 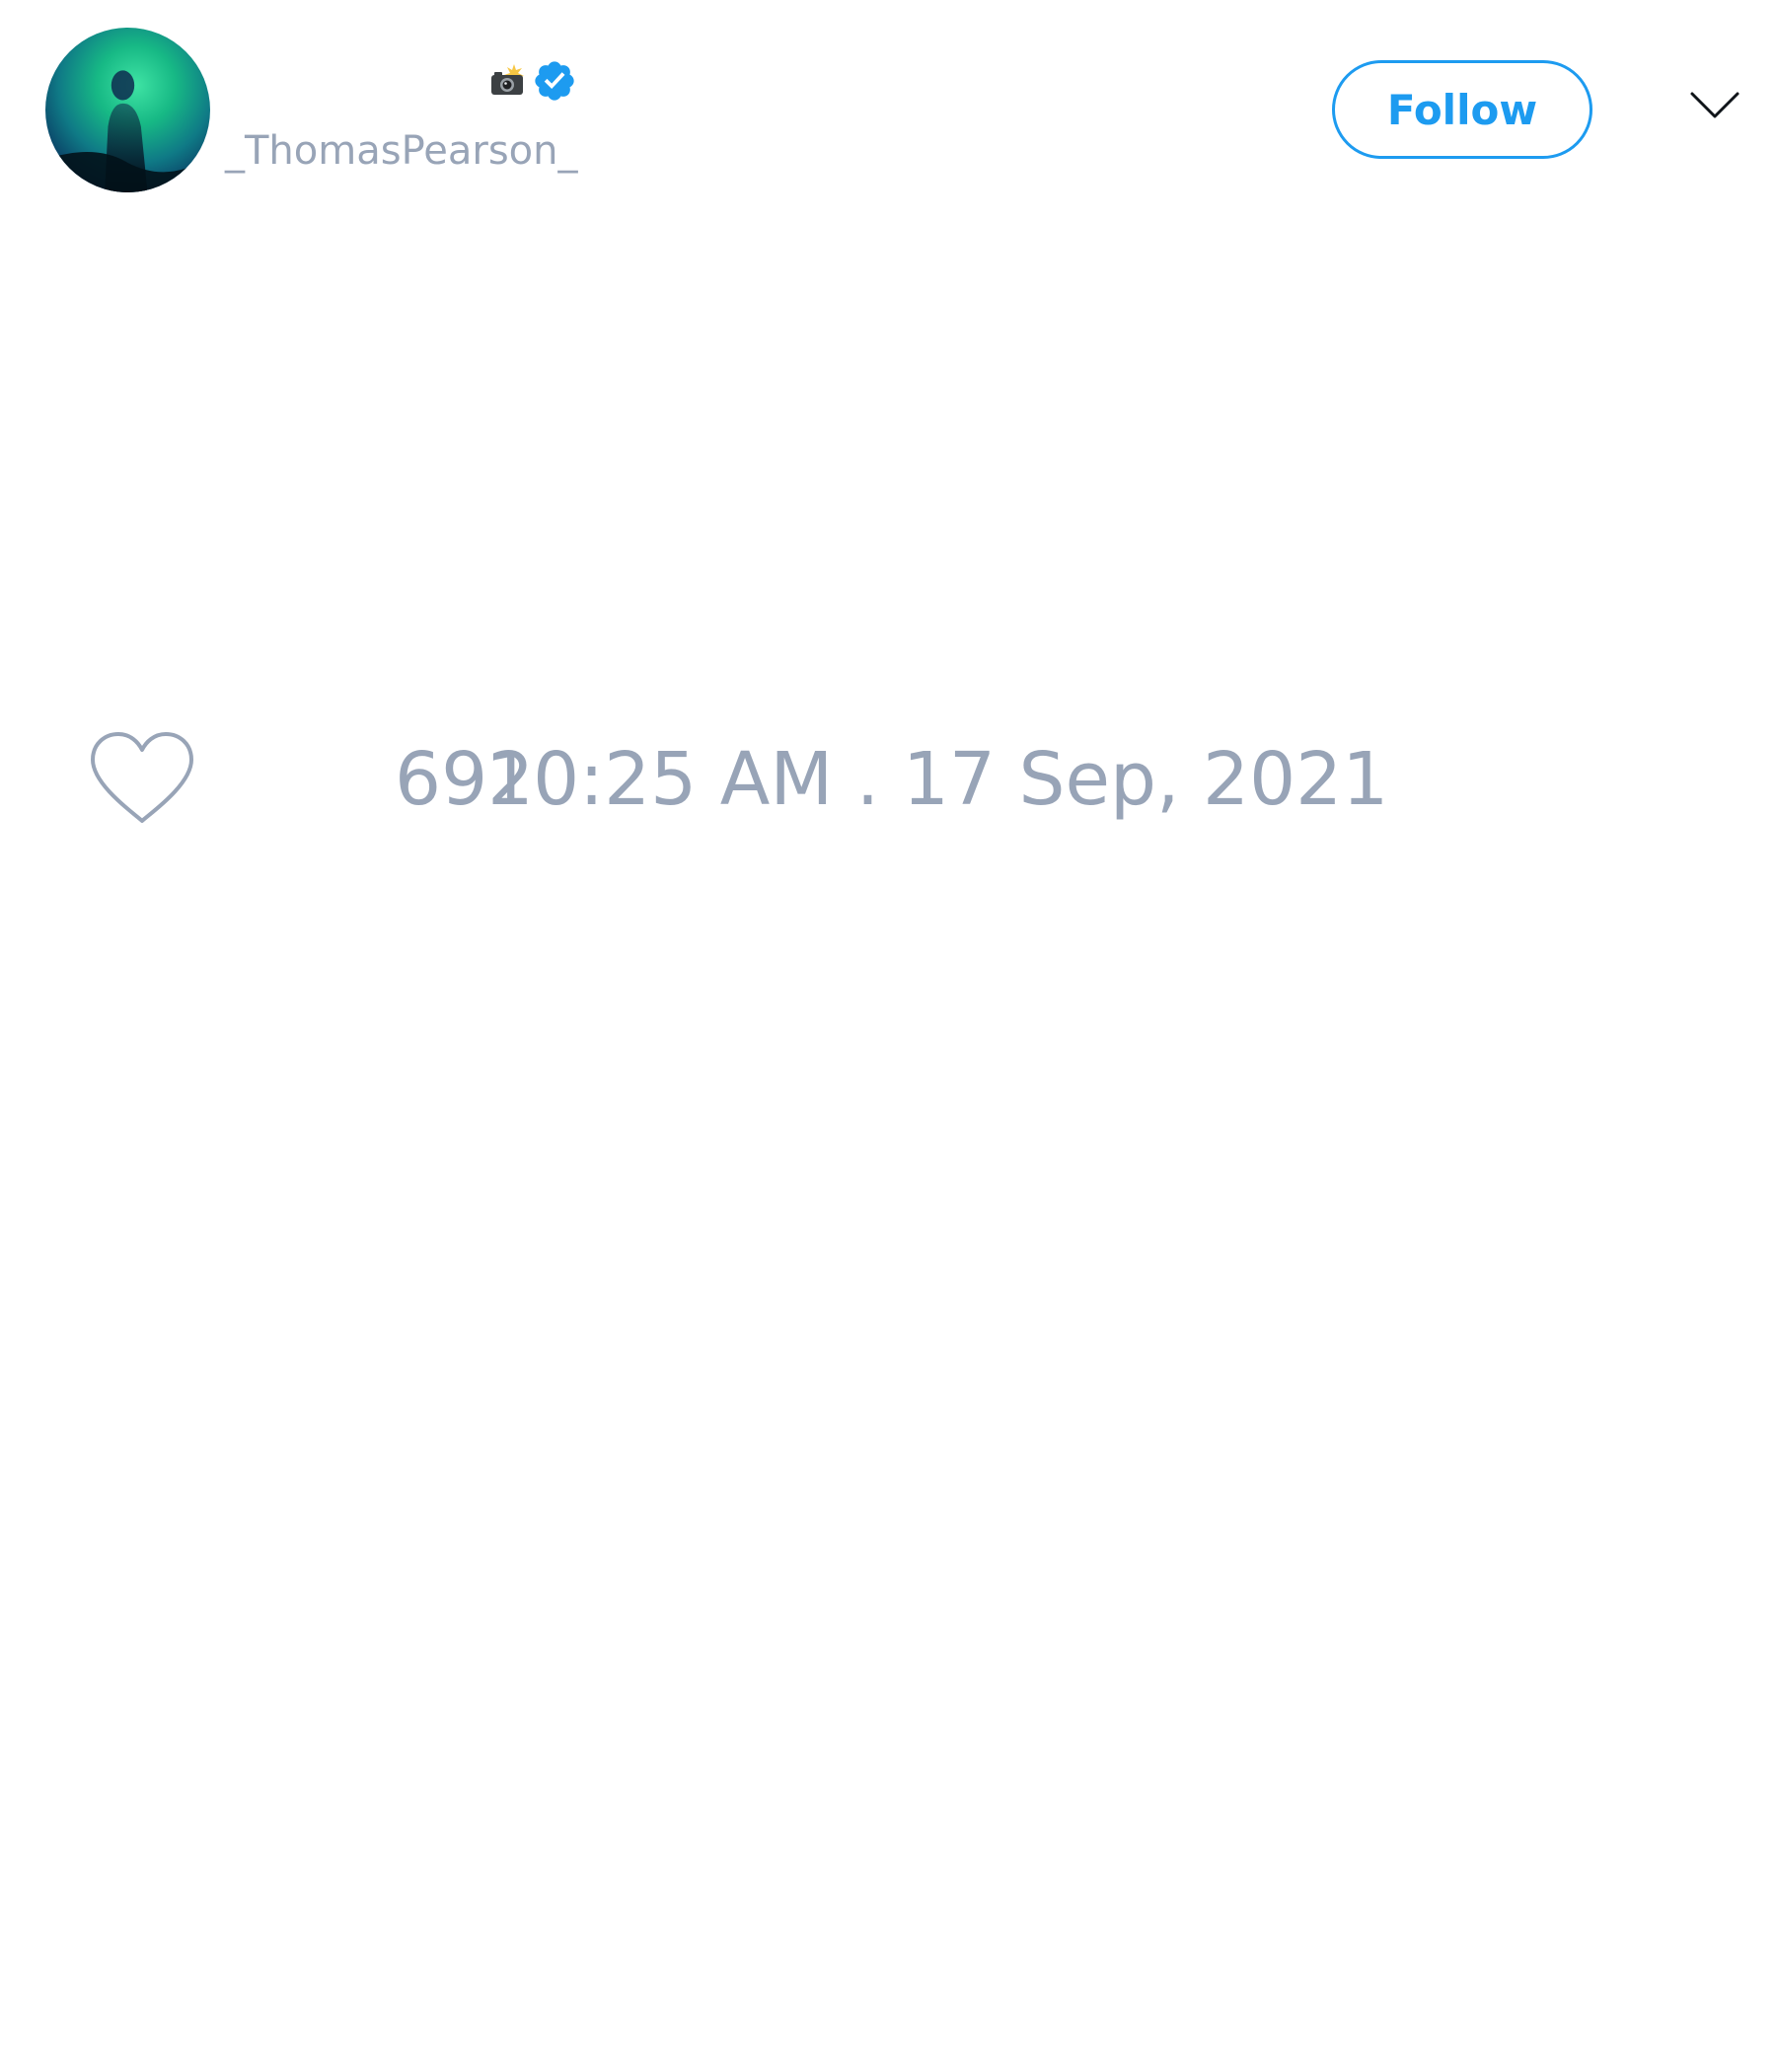 What do you see at coordinates (507, 81) in the screenshot?
I see `camera-with-flash-icon` at bounding box center [507, 81].